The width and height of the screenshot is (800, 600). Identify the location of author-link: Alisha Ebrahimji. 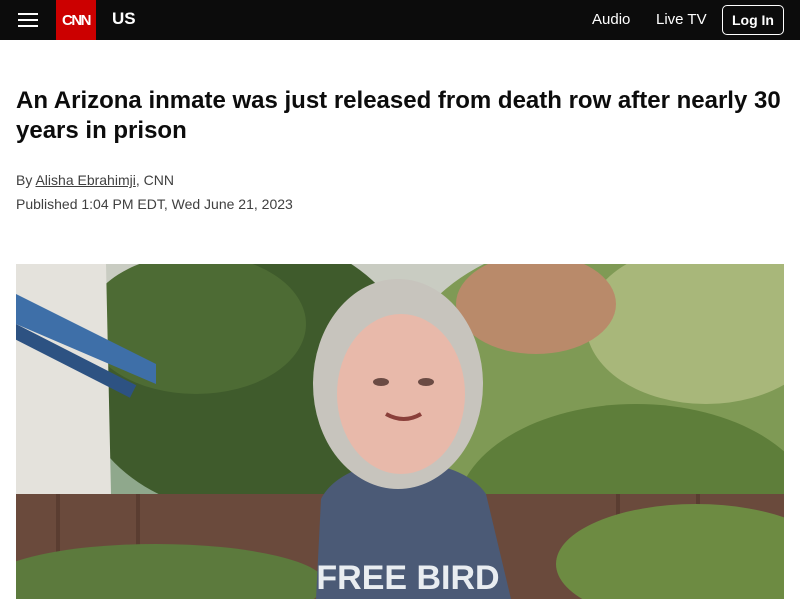
(85, 180).